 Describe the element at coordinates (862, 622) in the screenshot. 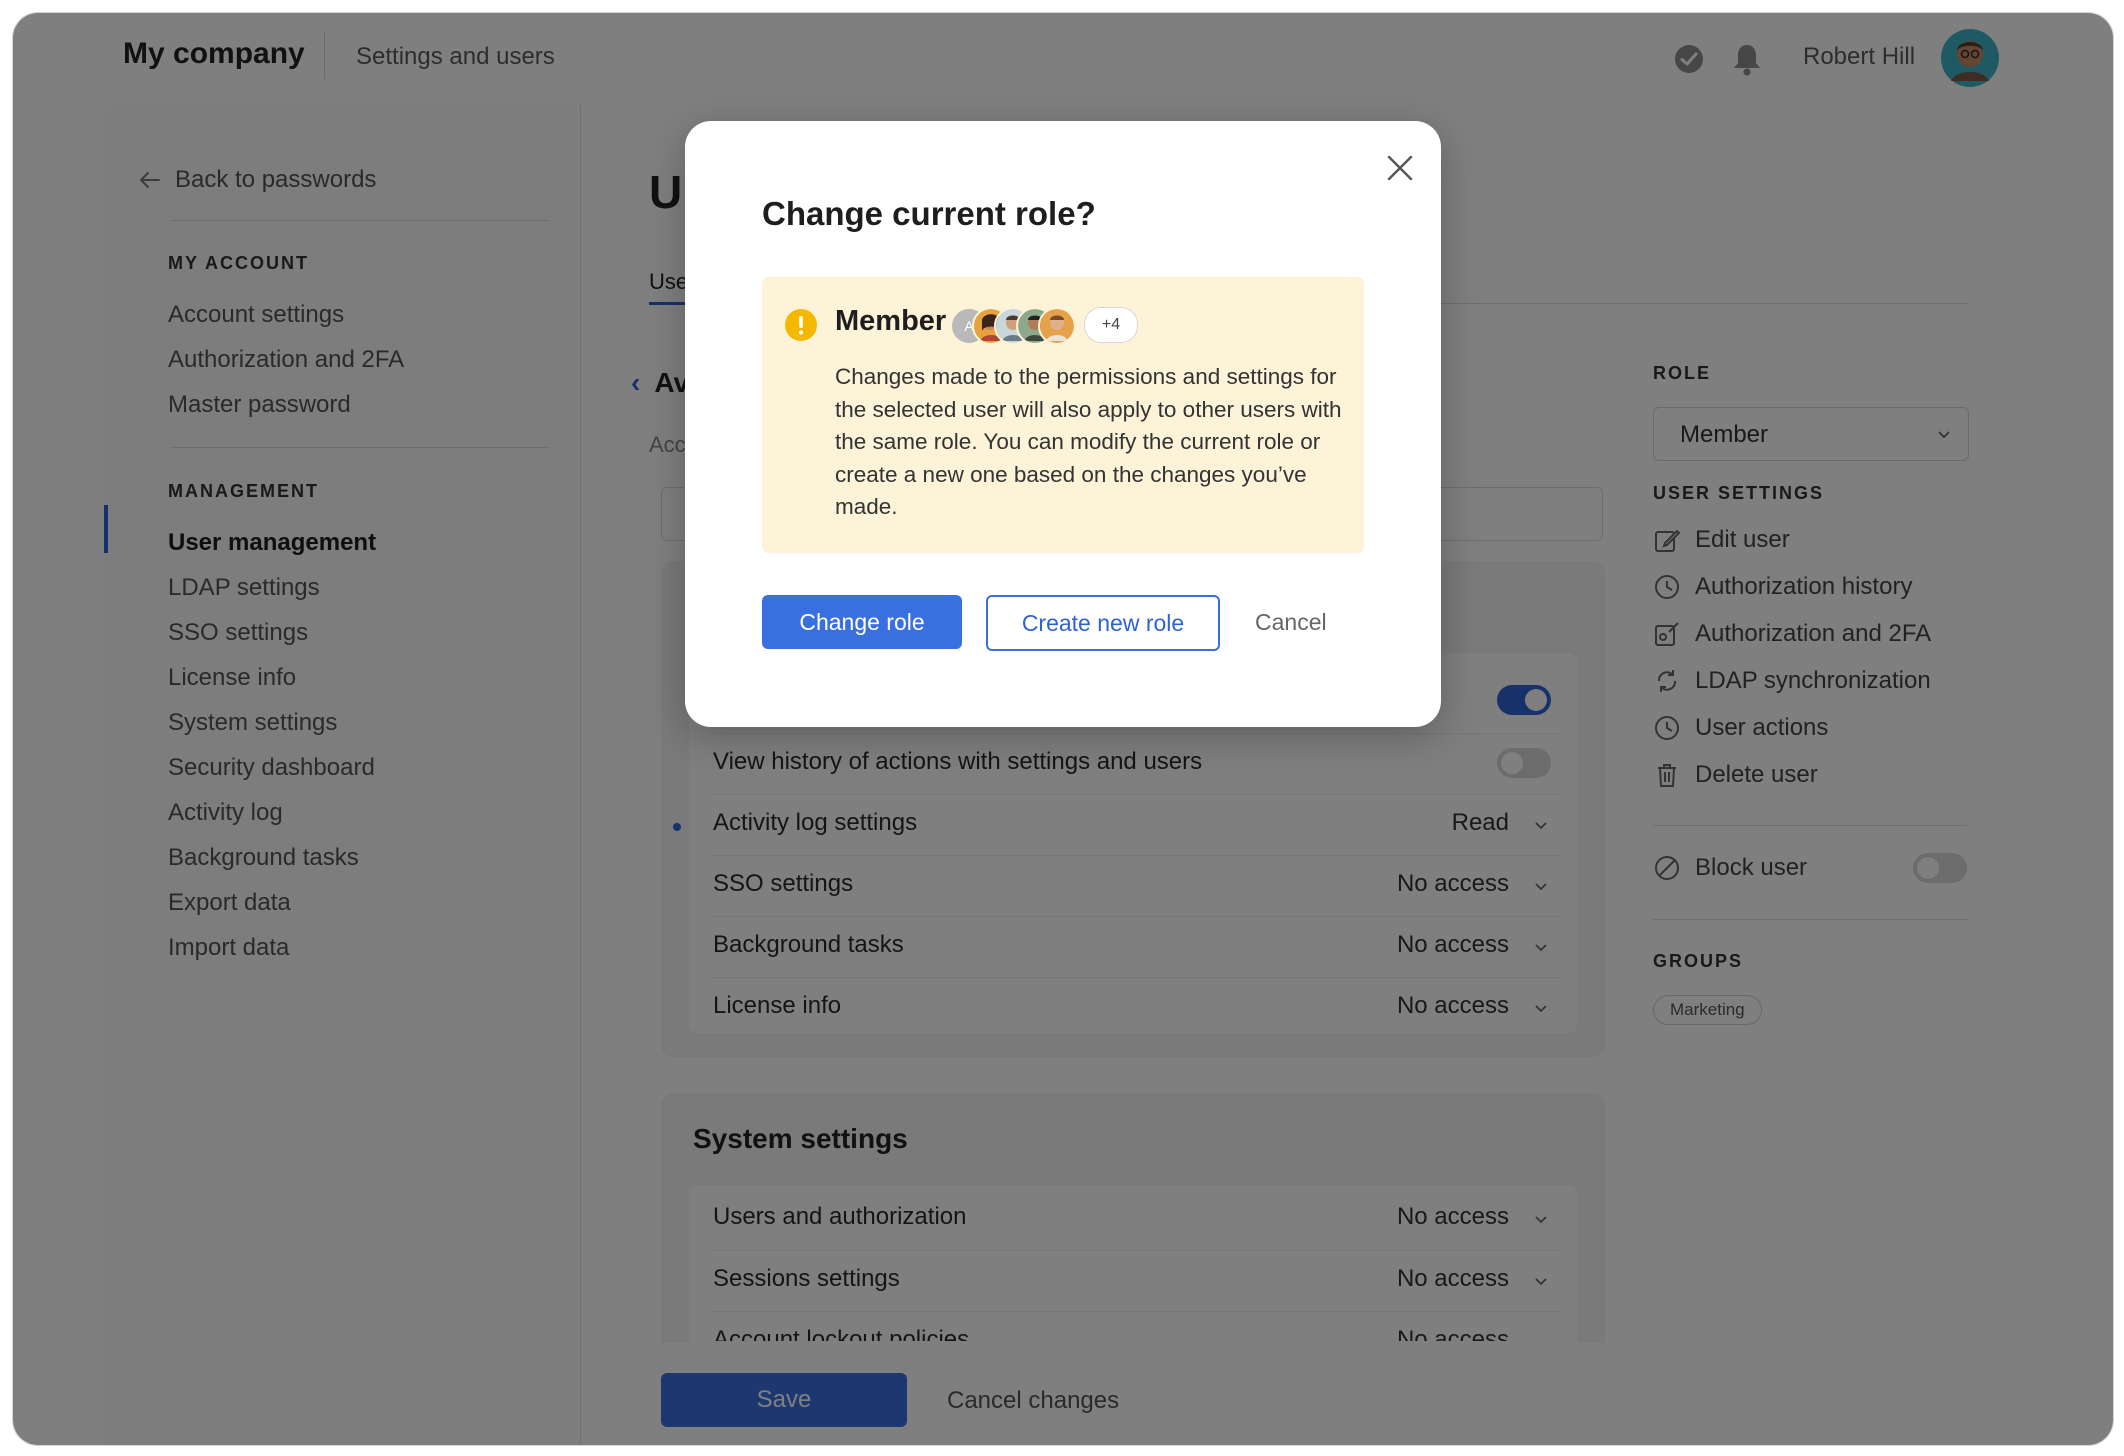

I see `change-role-button: Change role` at that location.